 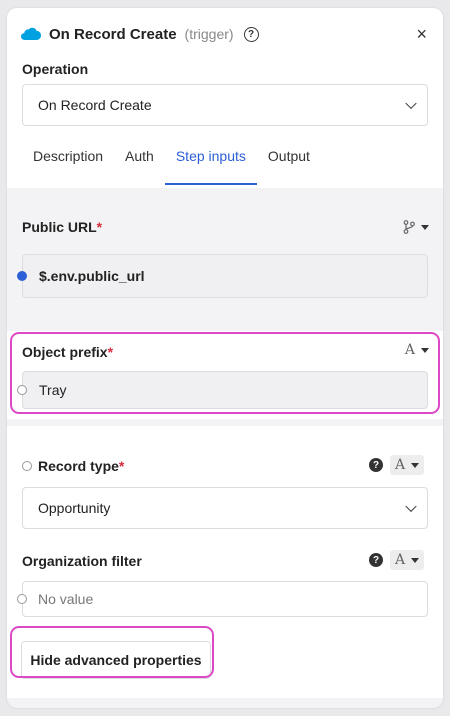 What do you see at coordinates (289, 162) in the screenshot?
I see `tab-output: Output` at bounding box center [289, 162].